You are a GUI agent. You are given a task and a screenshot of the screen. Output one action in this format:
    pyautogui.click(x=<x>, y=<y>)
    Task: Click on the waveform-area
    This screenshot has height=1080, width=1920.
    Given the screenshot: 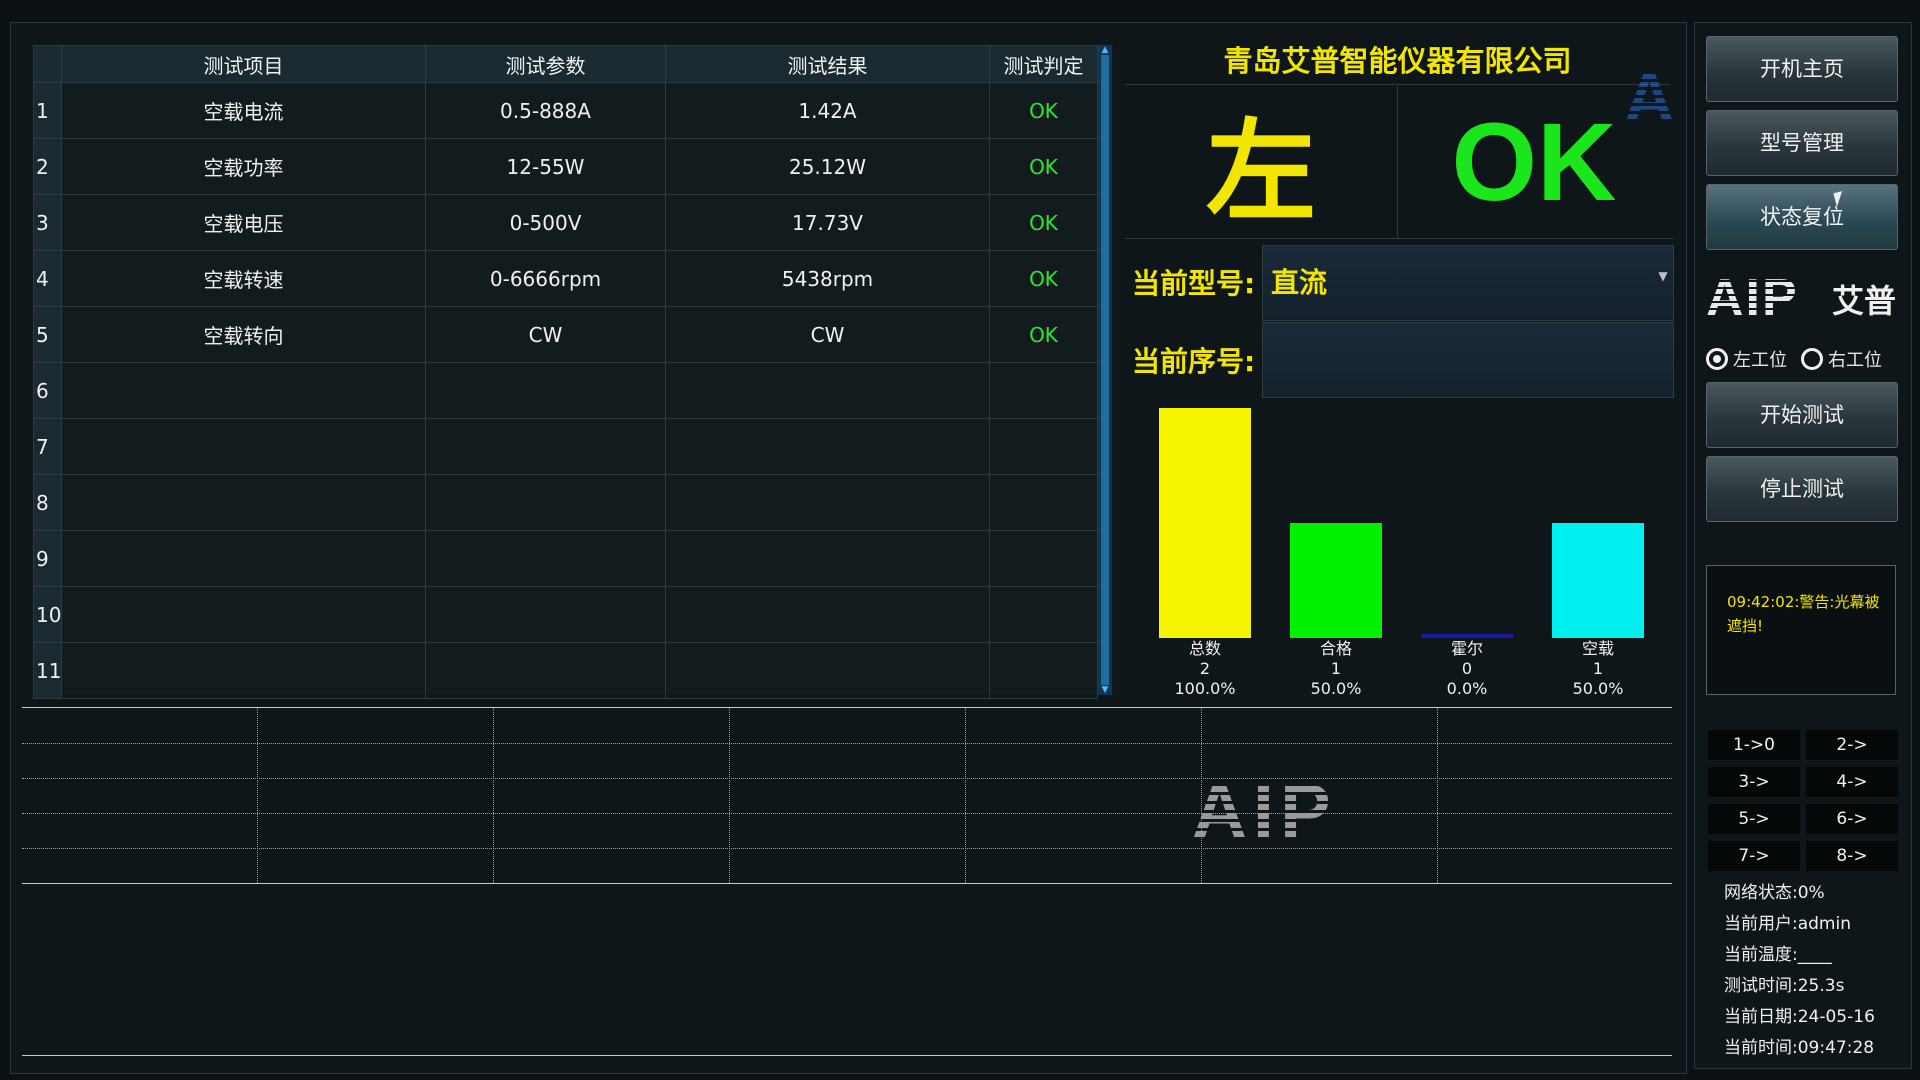 What is the action you would take?
    pyautogui.click(x=847, y=795)
    